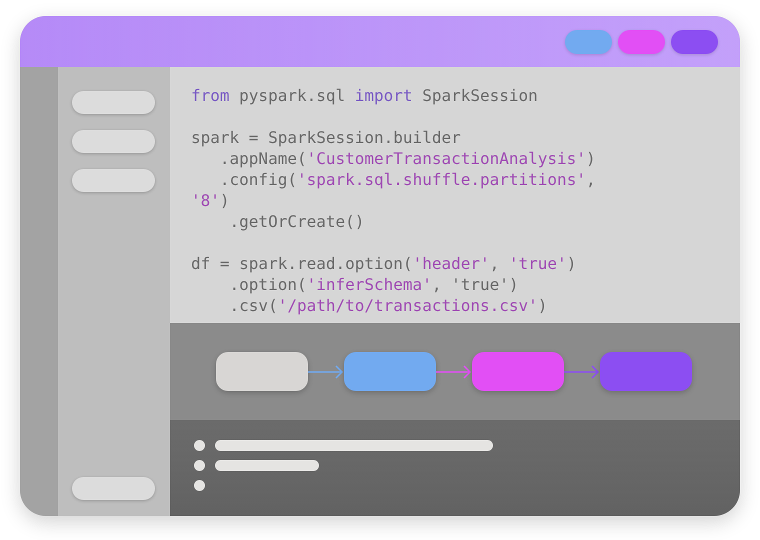 This screenshot has width=760, height=540. I want to click on code-line: df = spark.read.option('header', 'true'), so click(384, 263).